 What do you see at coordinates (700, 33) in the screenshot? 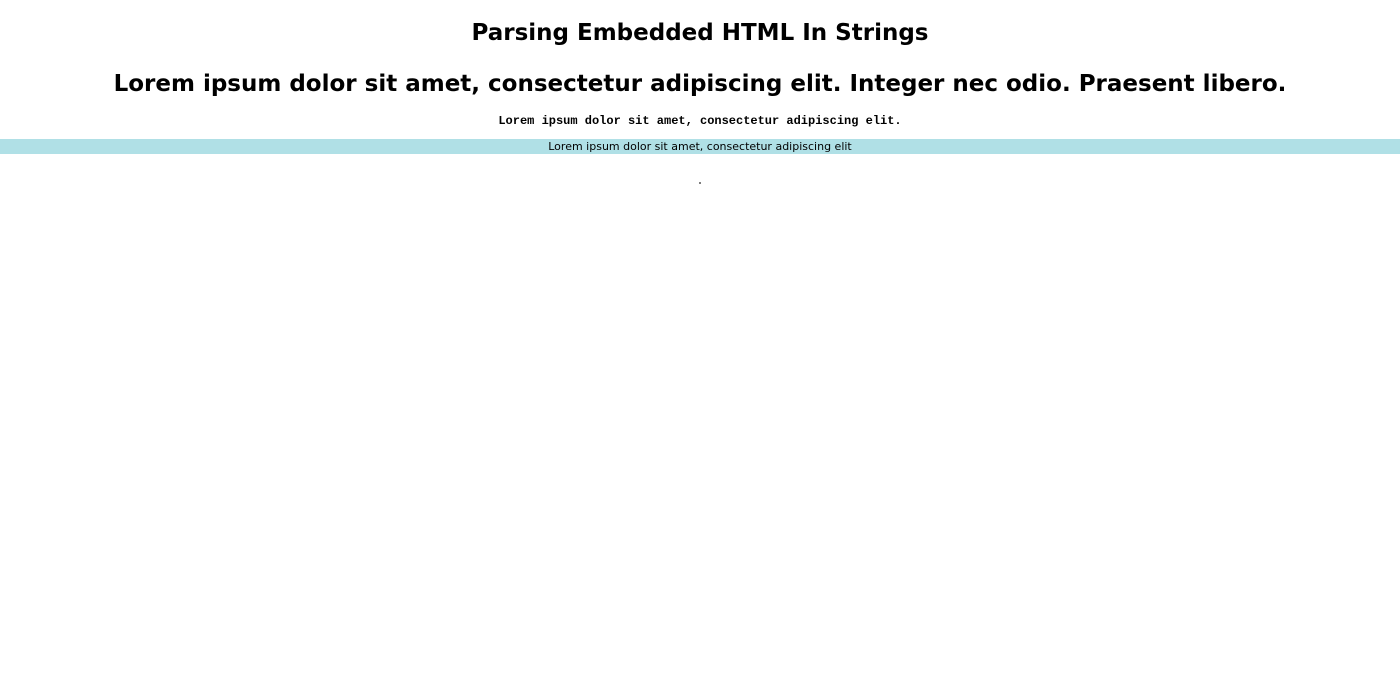
I see `page-title: Parsing Embedded HTML In Strings` at bounding box center [700, 33].